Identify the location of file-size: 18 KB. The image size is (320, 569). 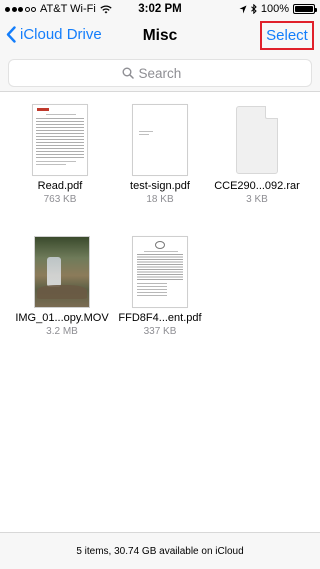
(160, 199).